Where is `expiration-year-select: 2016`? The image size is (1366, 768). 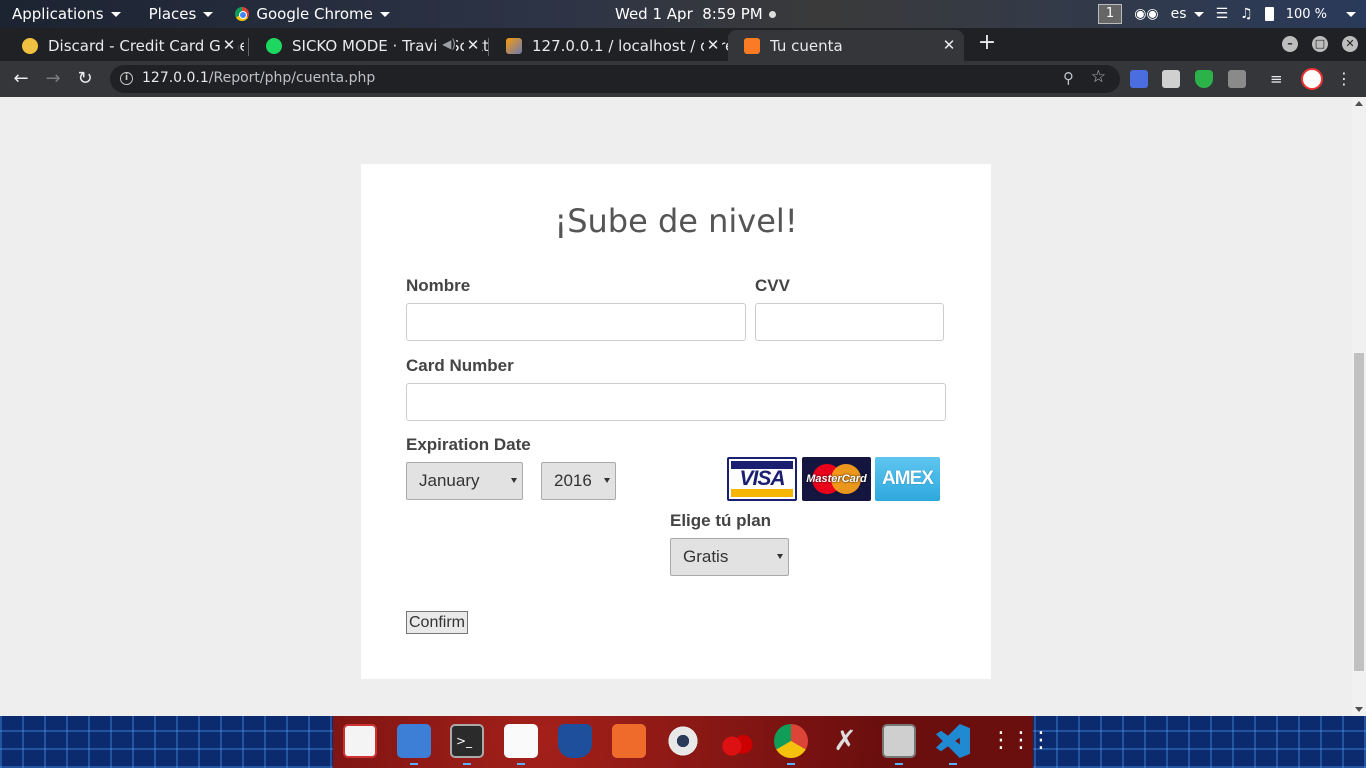
expiration-year-select: 2016 is located at coordinates (578, 481).